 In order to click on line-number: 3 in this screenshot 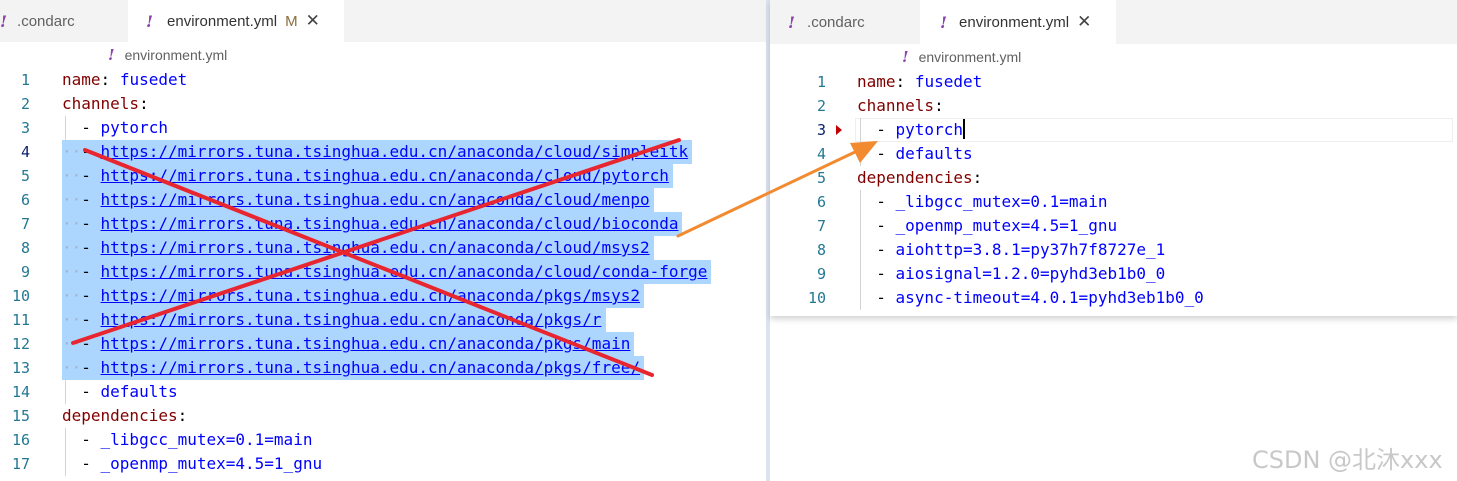, I will do `click(25, 128)`.